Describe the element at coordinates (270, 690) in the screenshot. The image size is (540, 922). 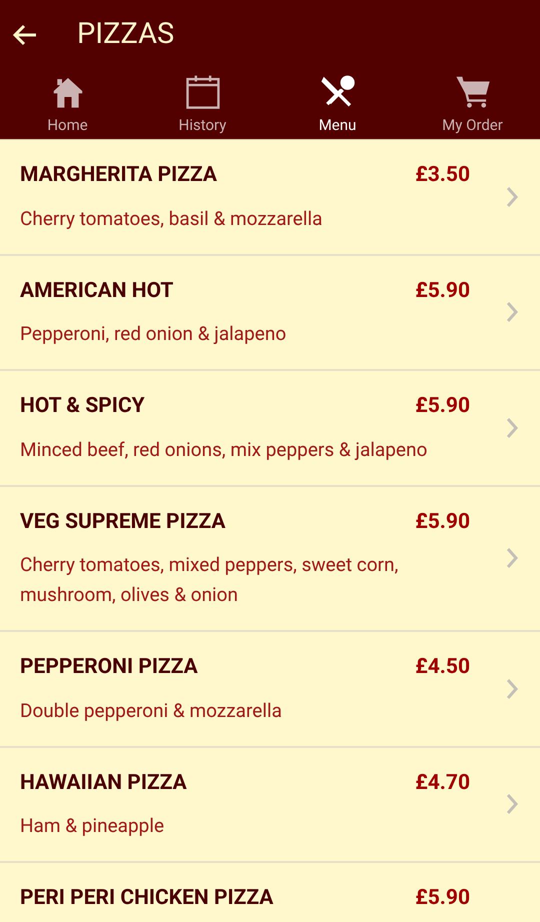
I see `menu-item: PEPPERONI PIZZA £4.50 Double pepperoni & mozzarella` at that location.